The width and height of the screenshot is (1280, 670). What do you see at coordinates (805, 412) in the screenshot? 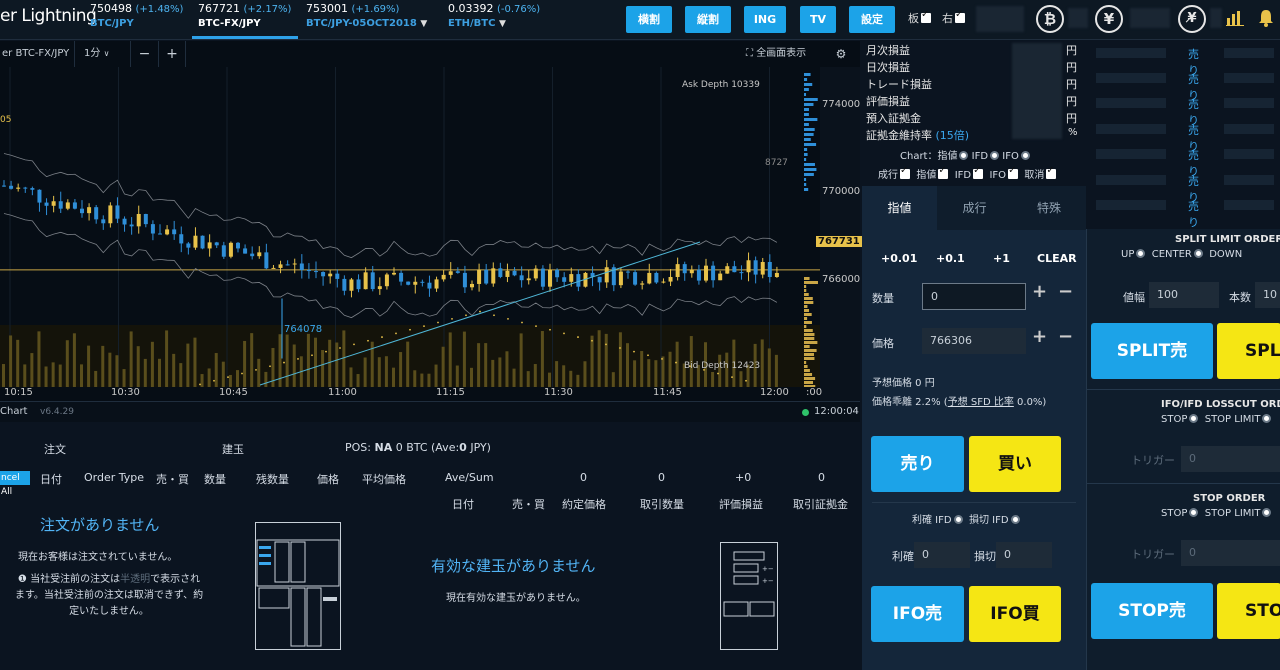
I see `connection-status-icon` at bounding box center [805, 412].